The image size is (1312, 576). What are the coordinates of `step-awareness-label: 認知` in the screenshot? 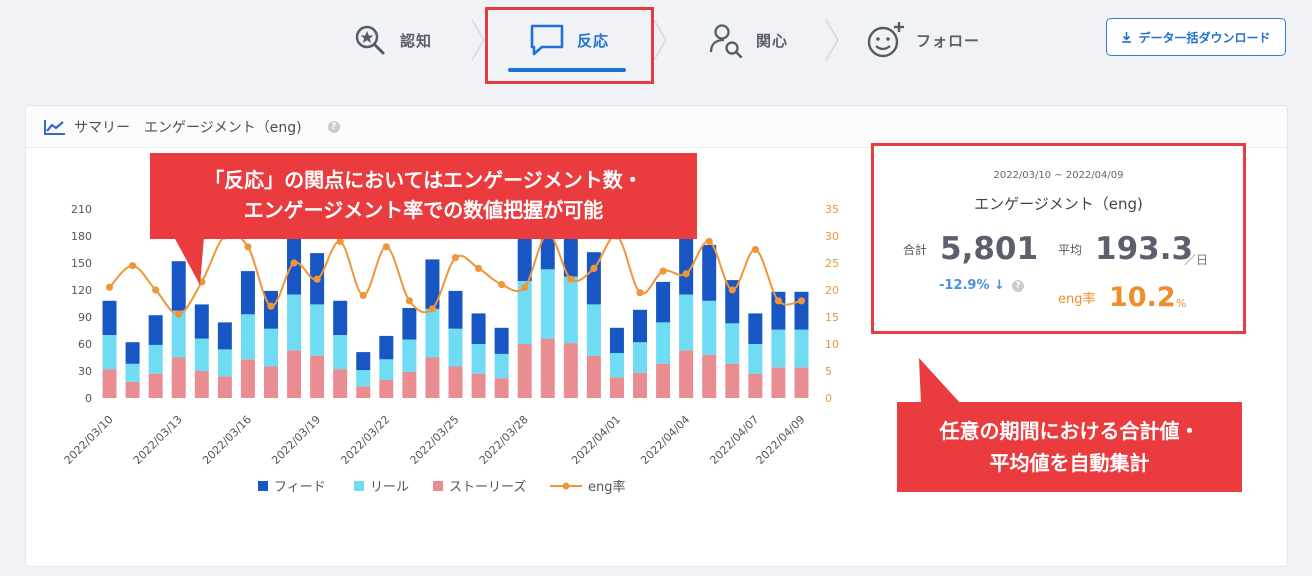 It's located at (416, 40).